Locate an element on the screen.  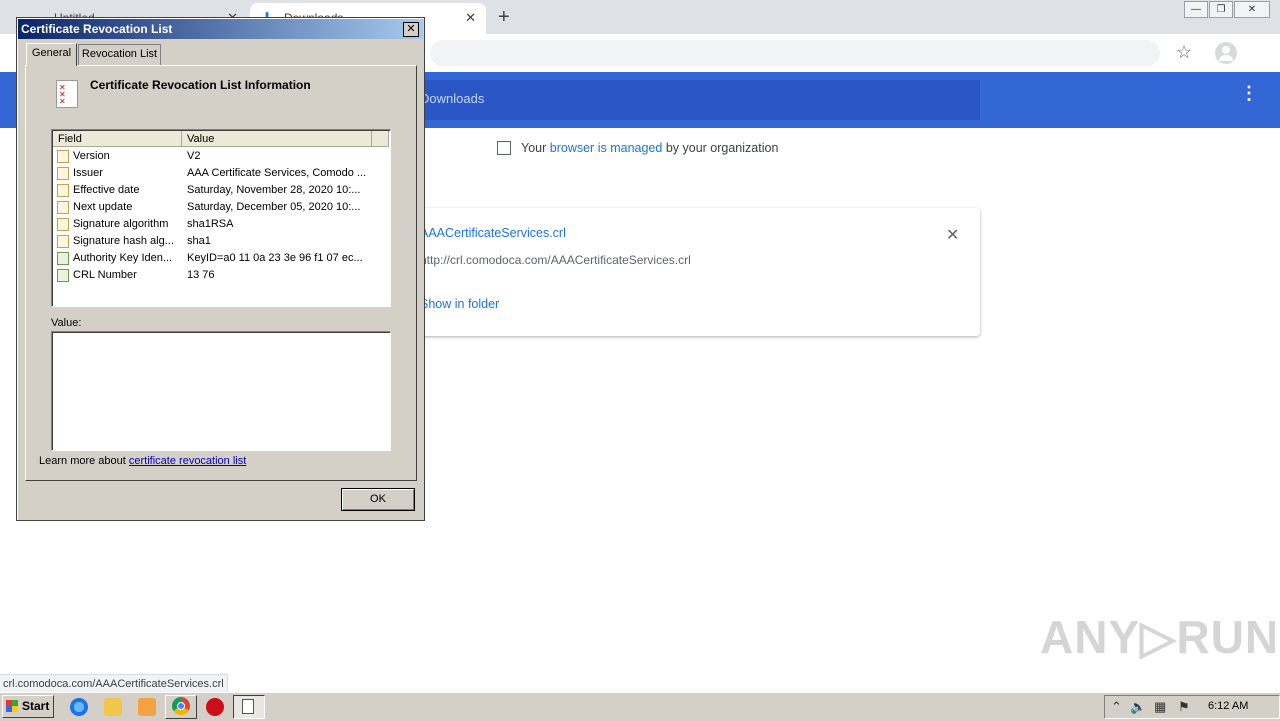
value-textbox is located at coordinates (221, 391).